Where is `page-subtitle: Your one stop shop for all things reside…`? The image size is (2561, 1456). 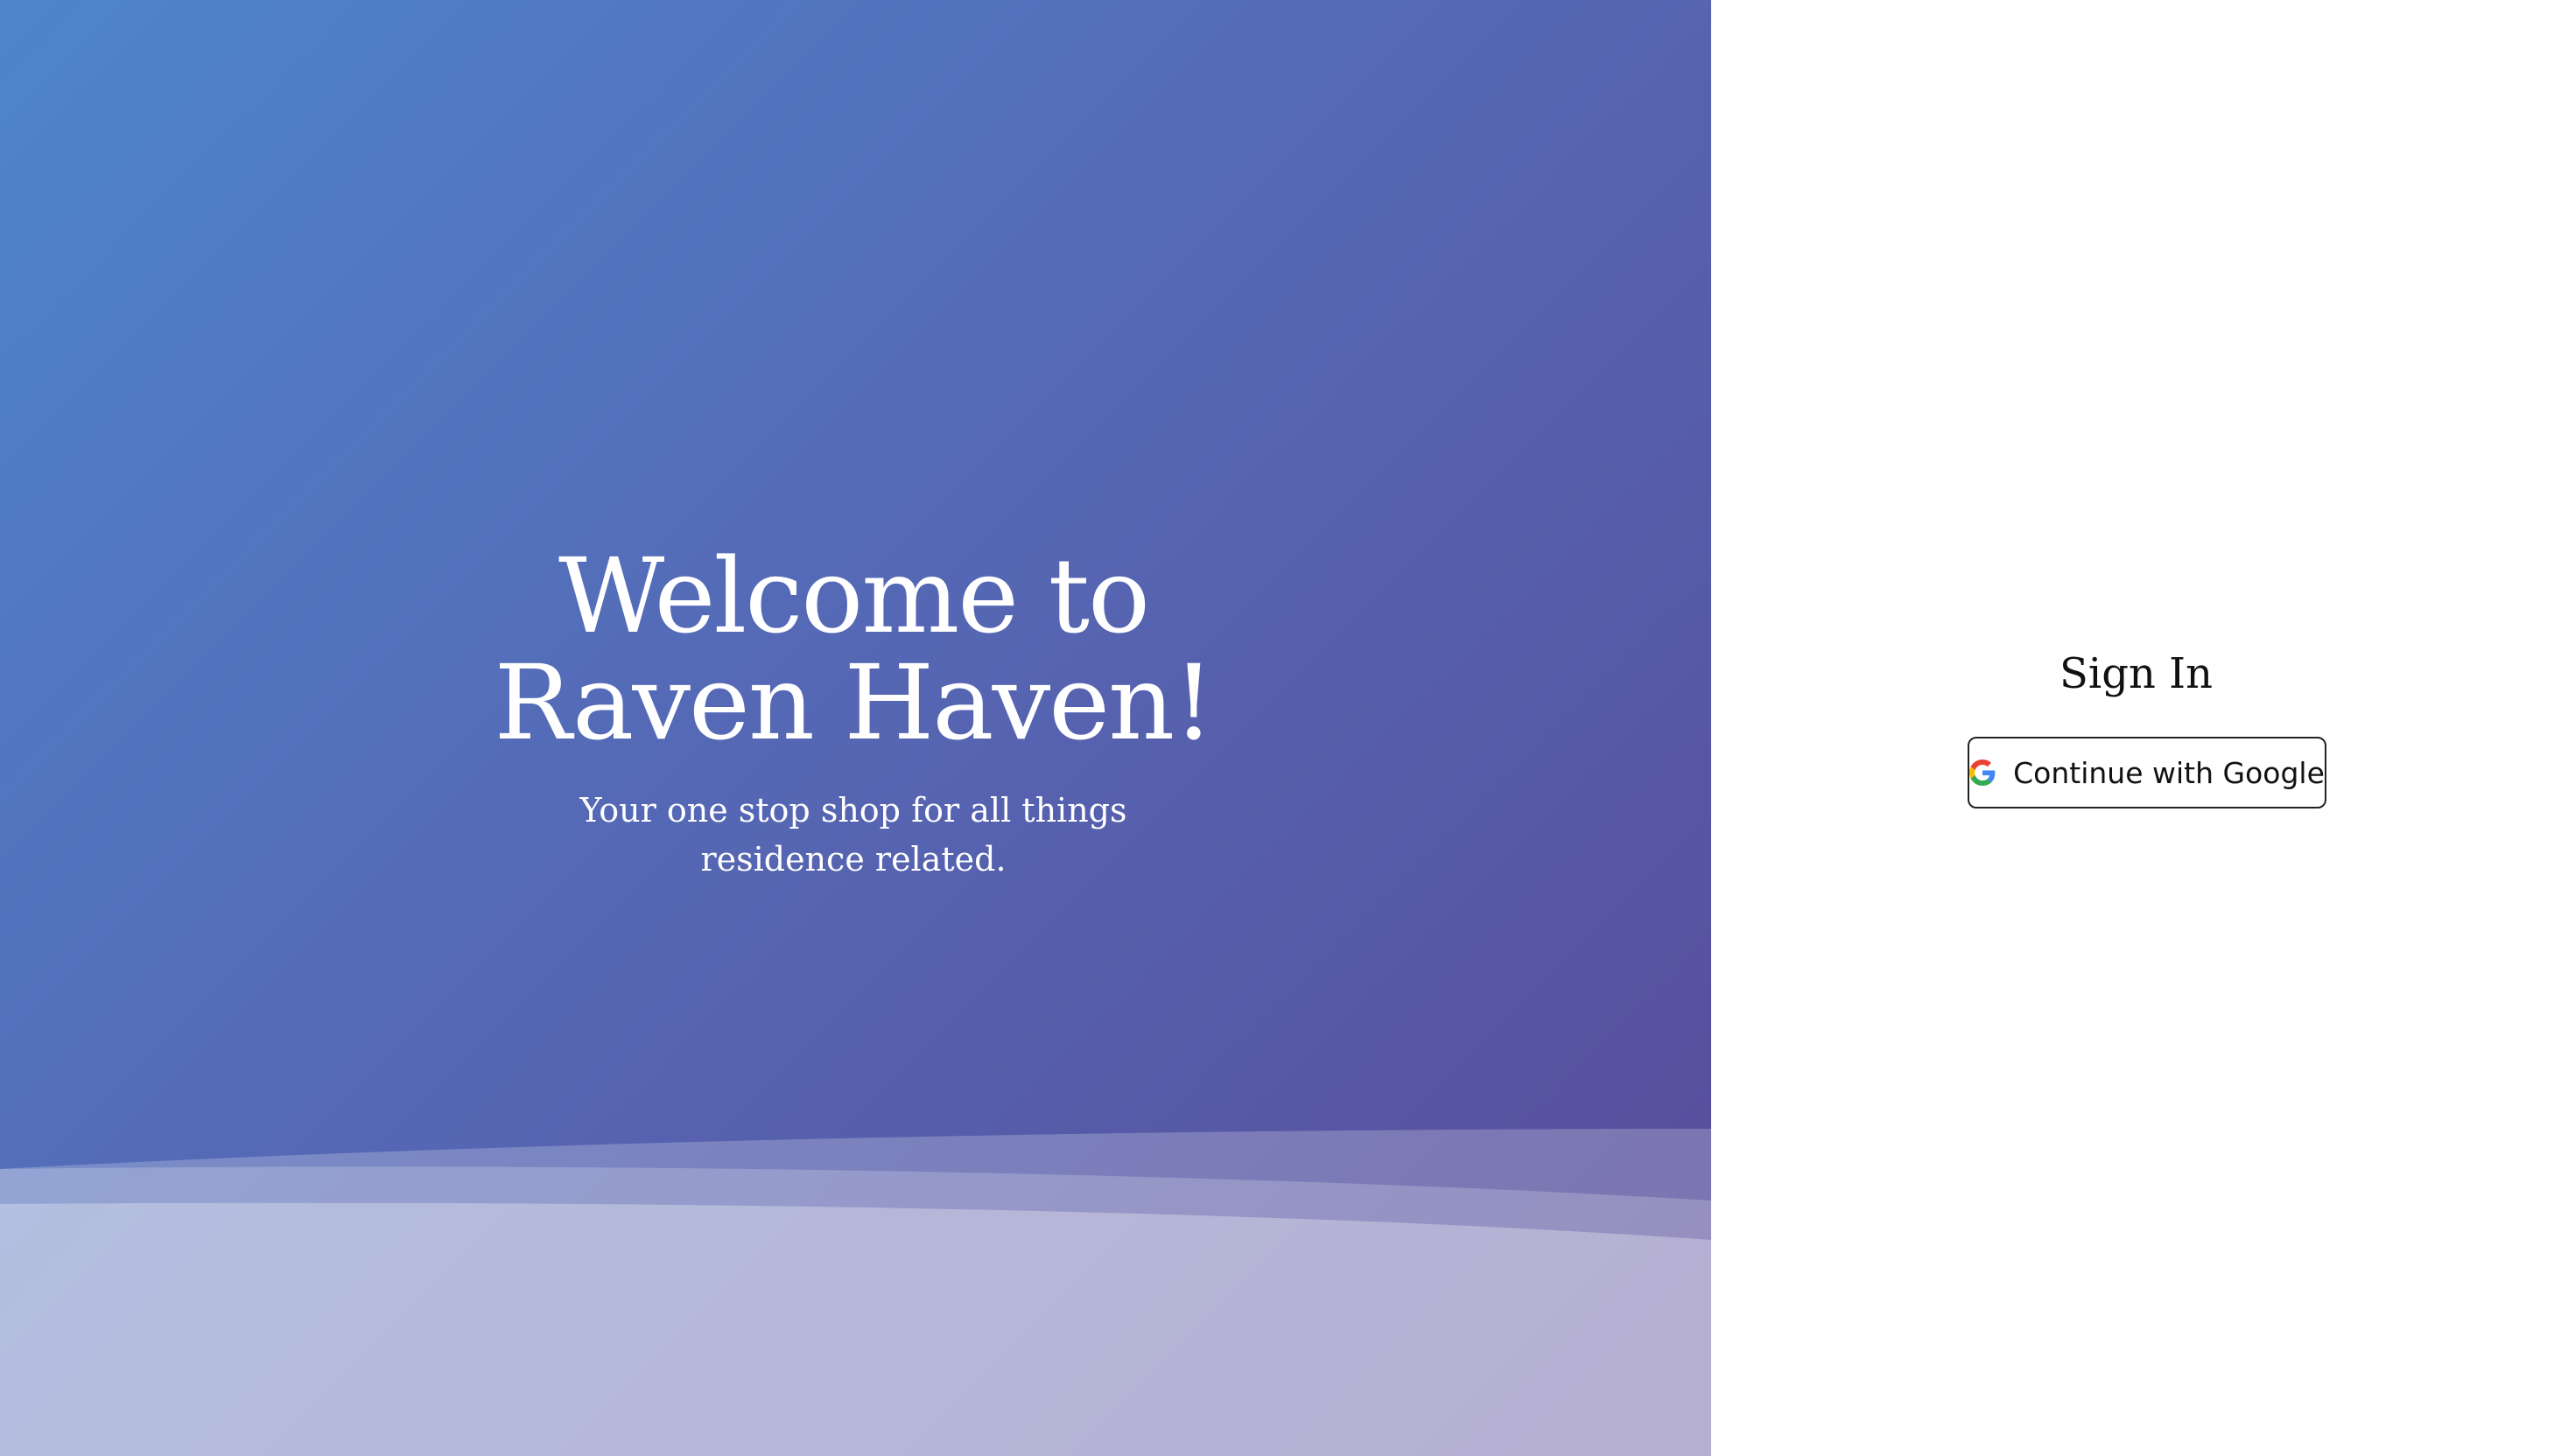
page-subtitle: Your one stop shop for all things reside… is located at coordinates (853, 834).